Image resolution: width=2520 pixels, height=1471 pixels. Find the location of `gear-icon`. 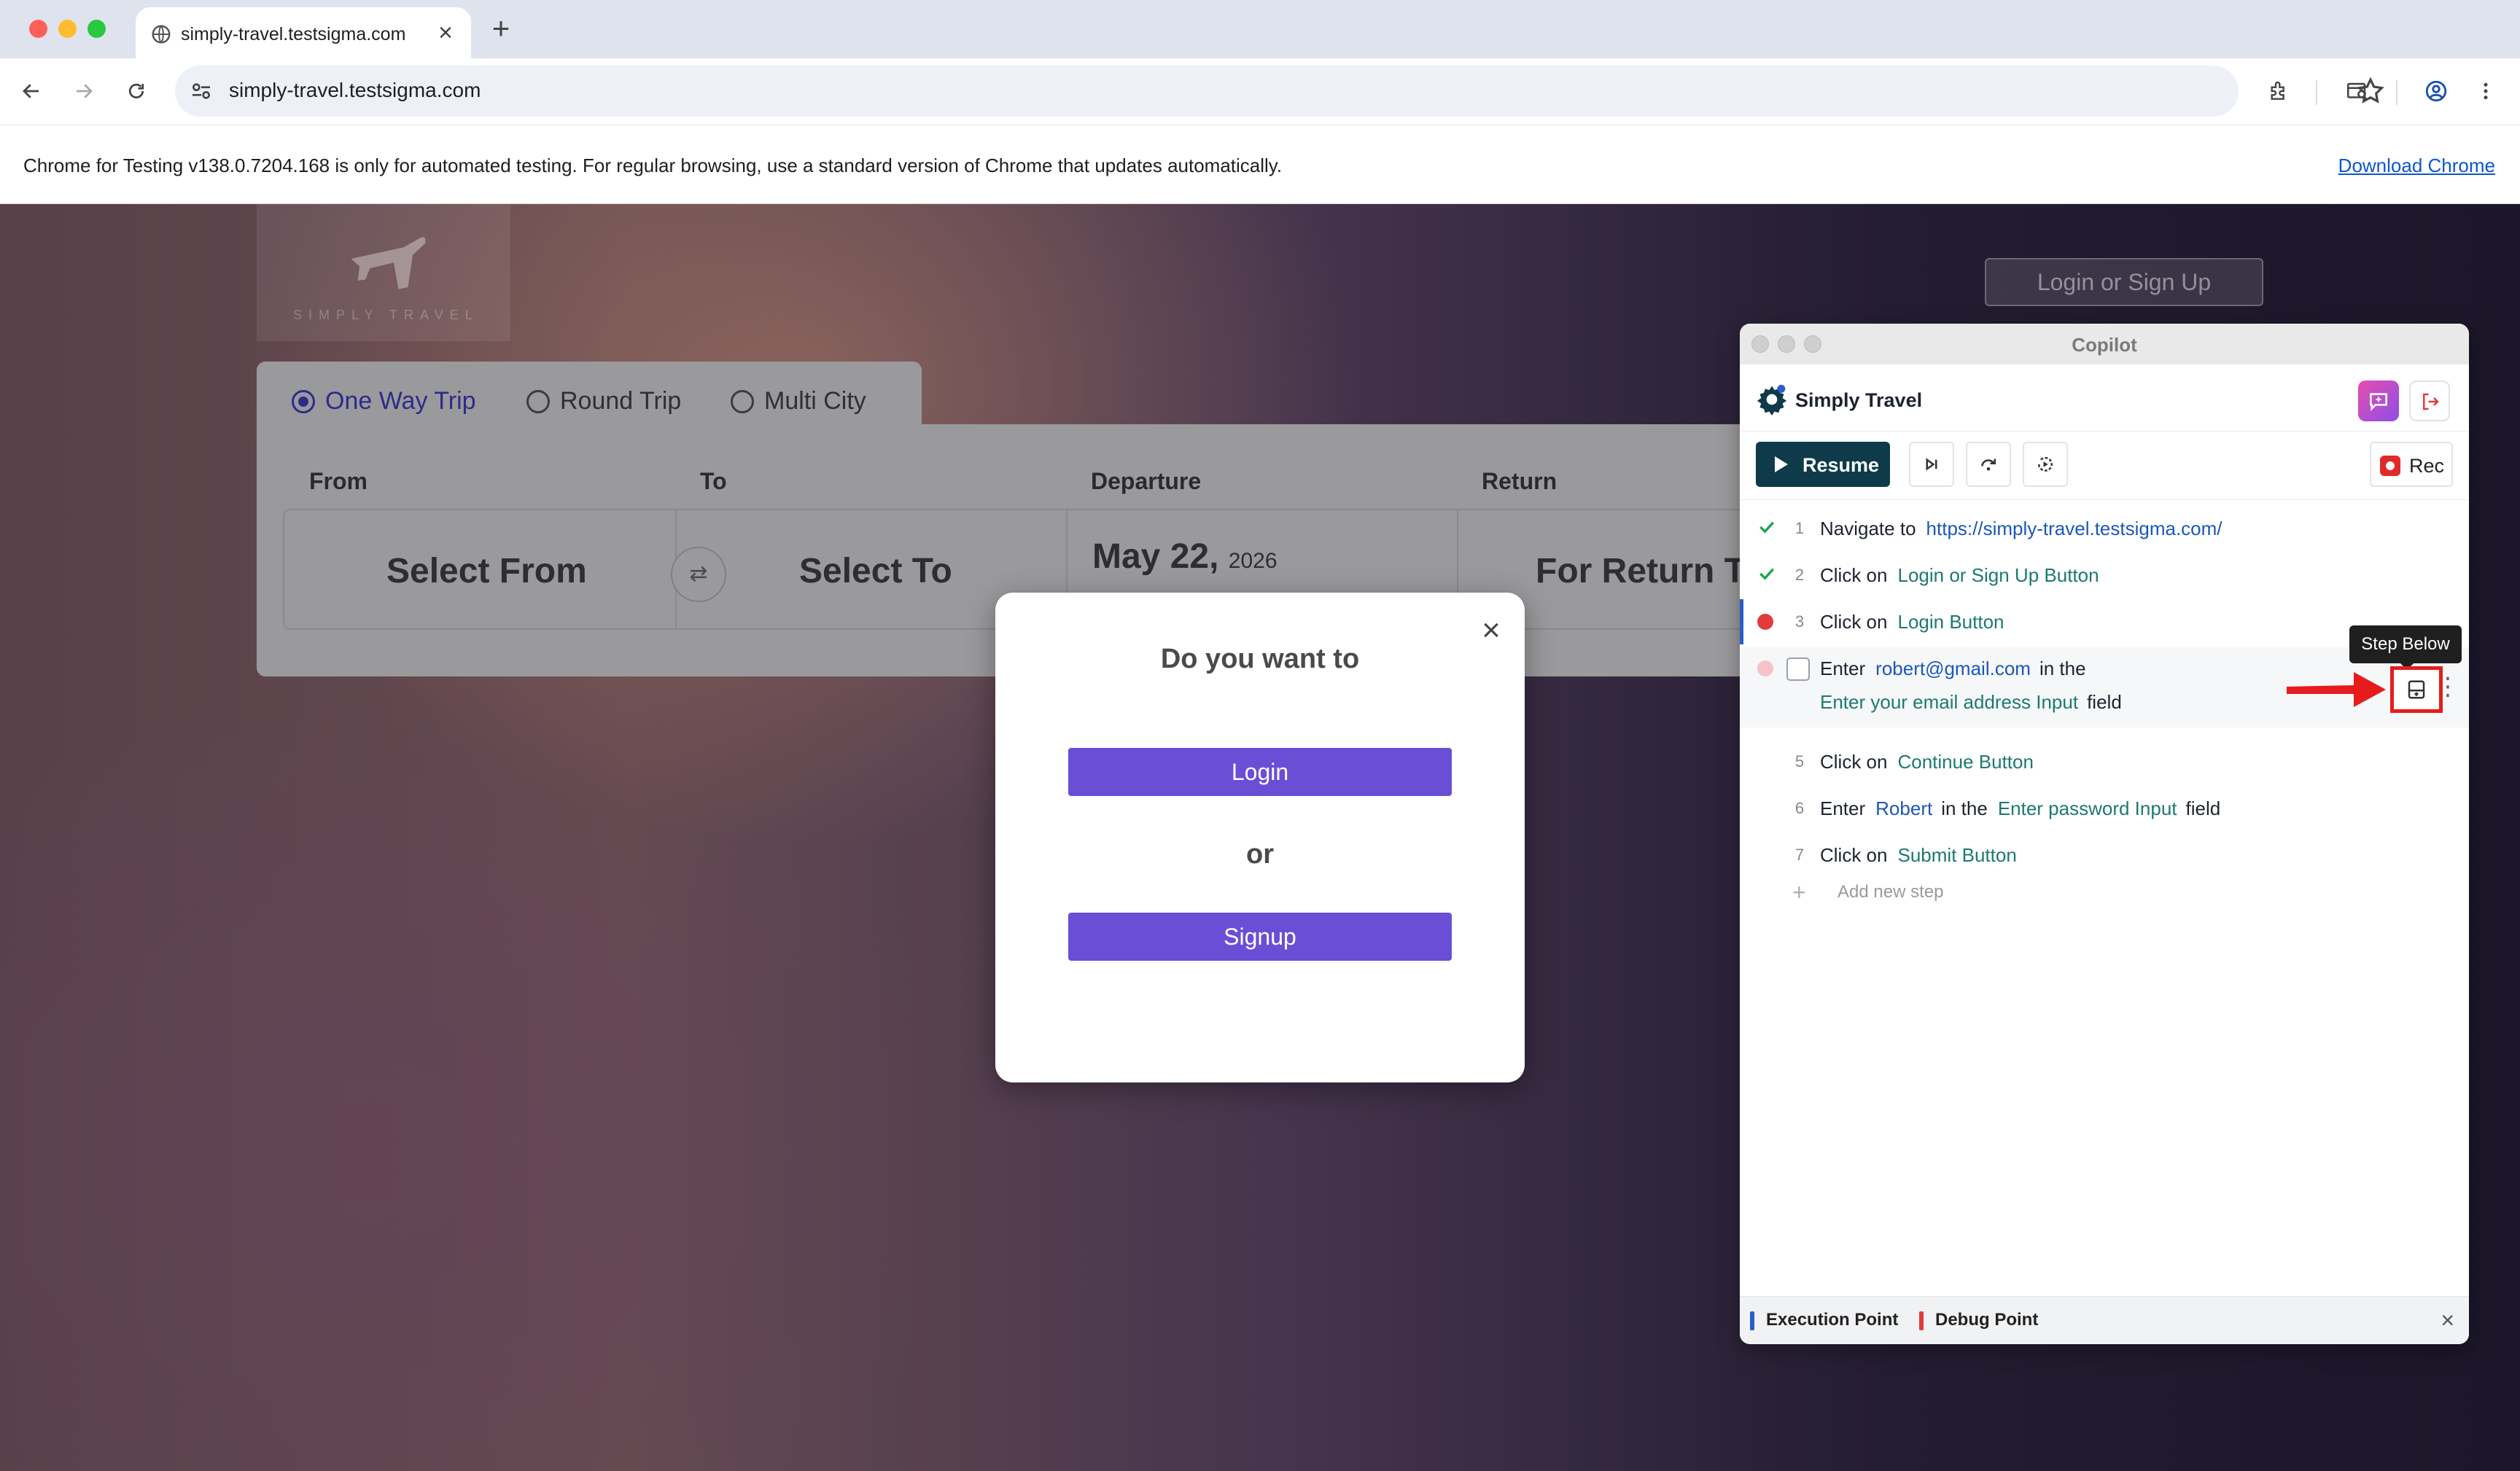

gear-icon is located at coordinates (1772, 399).